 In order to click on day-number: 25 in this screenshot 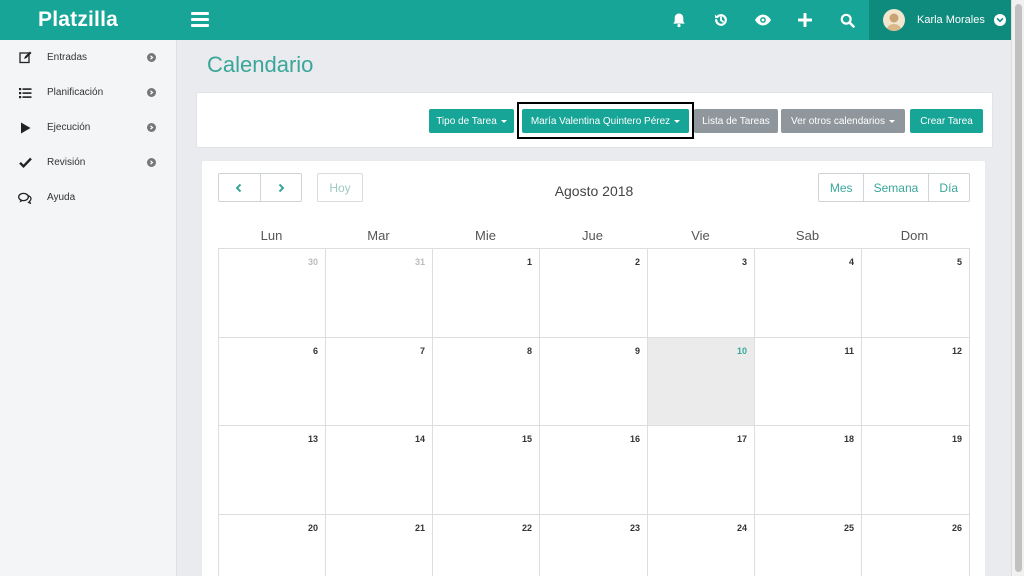, I will do `click(848, 527)`.